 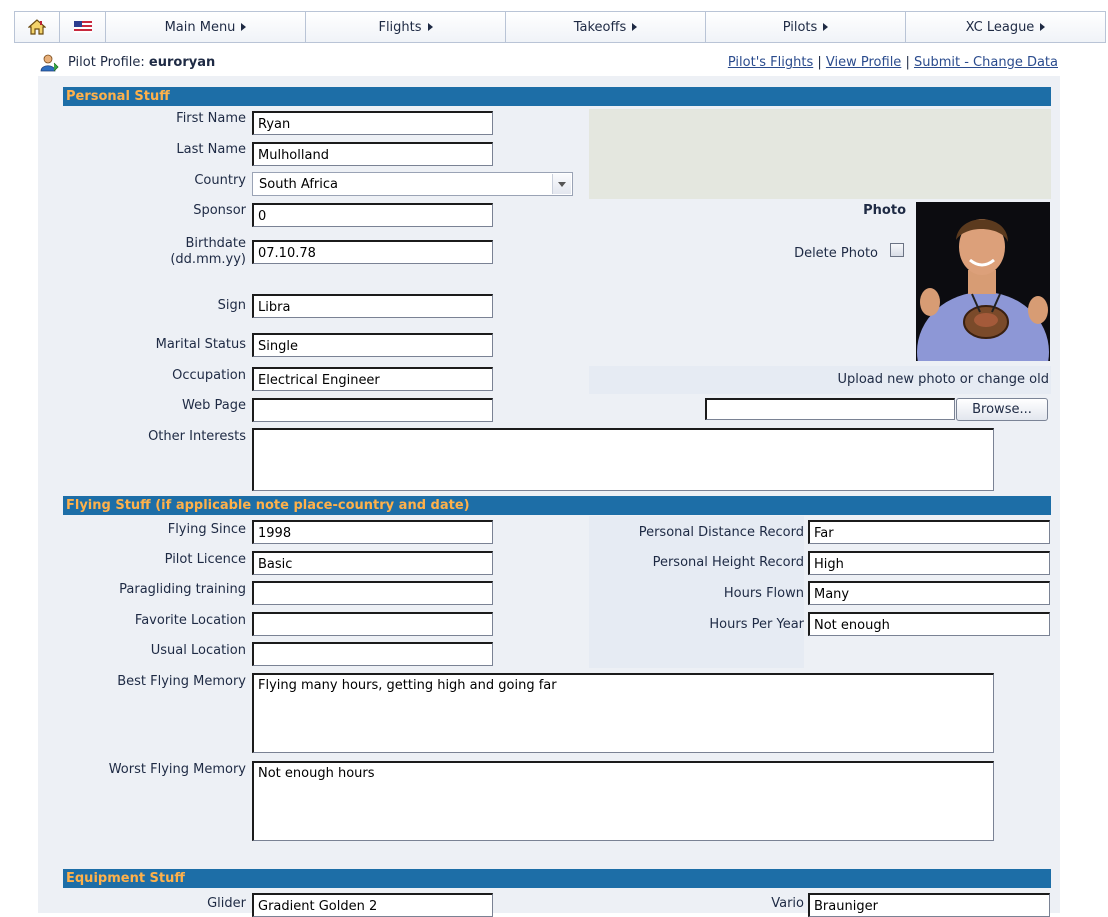 I want to click on nav-flights-label: Flights, so click(x=400, y=27).